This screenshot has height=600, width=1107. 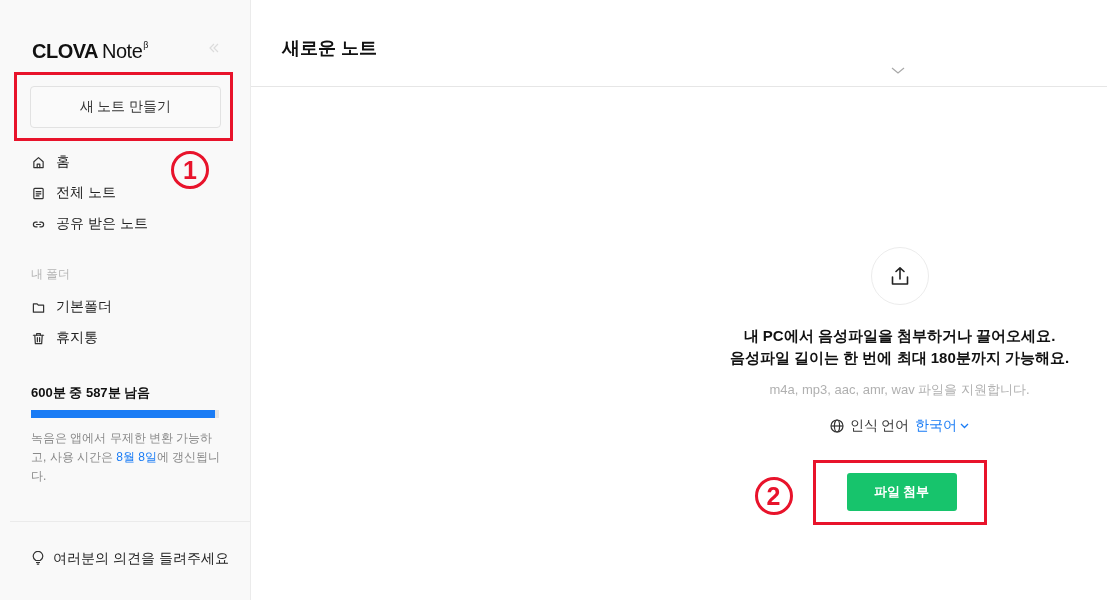 What do you see at coordinates (329, 48) in the screenshot?
I see `page-title: 새로운 노트` at bounding box center [329, 48].